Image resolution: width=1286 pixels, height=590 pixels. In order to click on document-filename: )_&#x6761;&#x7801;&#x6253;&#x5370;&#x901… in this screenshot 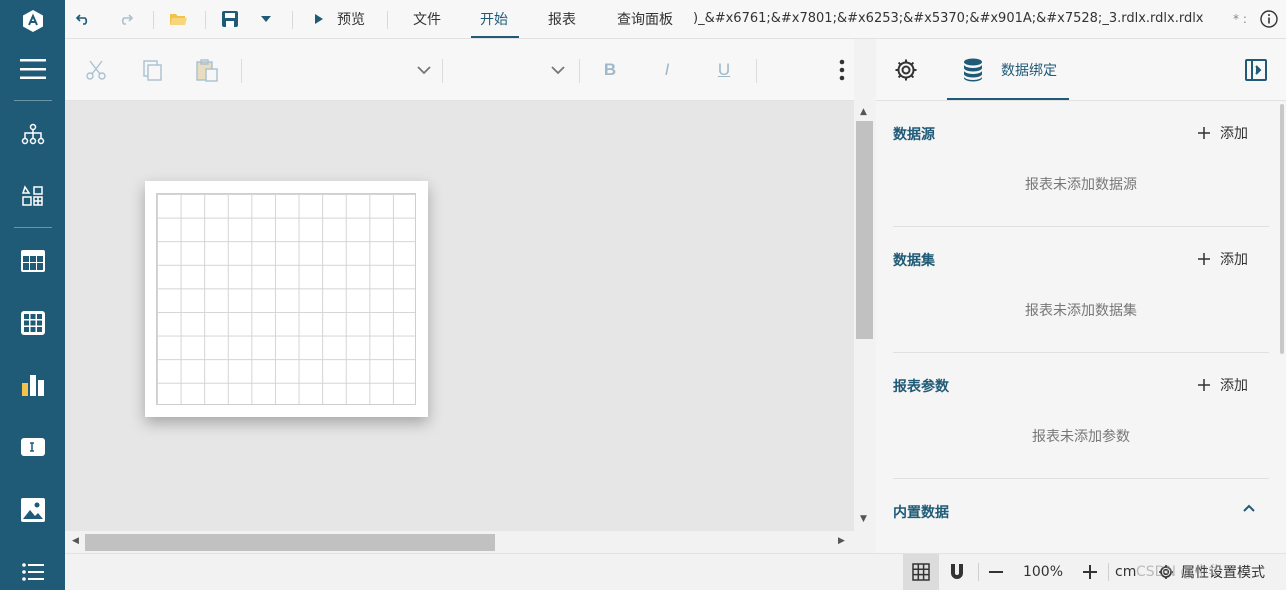, I will do `click(948, 18)`.